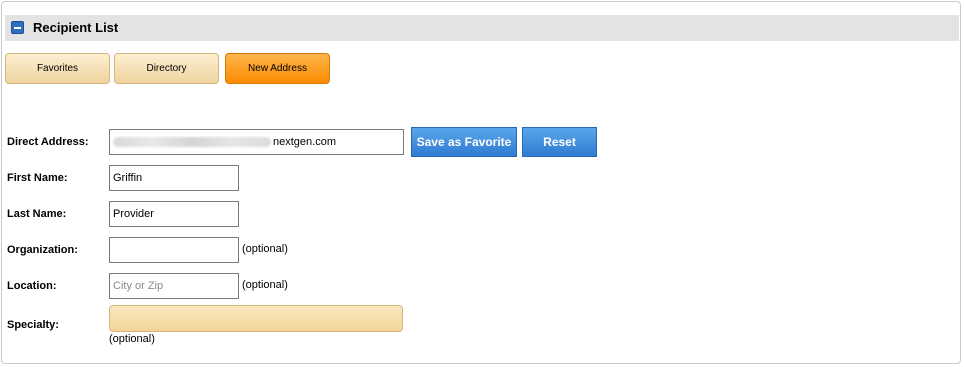 Image resolution: width=964 pixels, height=367 pixels. I want to click on section-header: Recipient List, so click(482, 28).